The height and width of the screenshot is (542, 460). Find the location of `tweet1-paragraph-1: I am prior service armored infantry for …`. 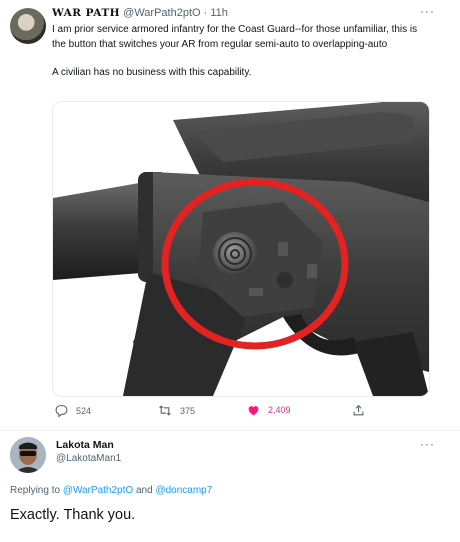

tweet1-paragraph-1: I am prior service armored infantry for … is located at coordinates (235, 37).